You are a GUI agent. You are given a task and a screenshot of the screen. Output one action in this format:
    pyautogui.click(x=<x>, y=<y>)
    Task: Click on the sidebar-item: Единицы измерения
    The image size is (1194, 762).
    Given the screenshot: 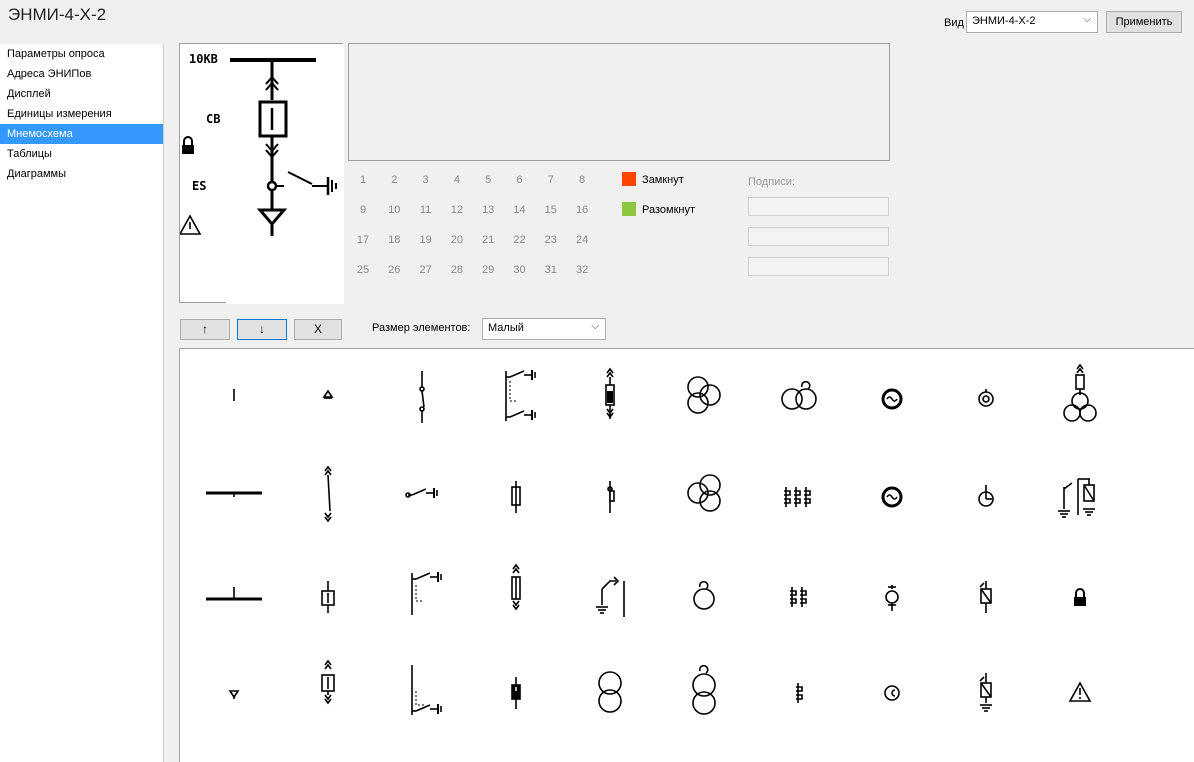 What is the action you would take?
    pyautogui.click(x=81, y=114)
    